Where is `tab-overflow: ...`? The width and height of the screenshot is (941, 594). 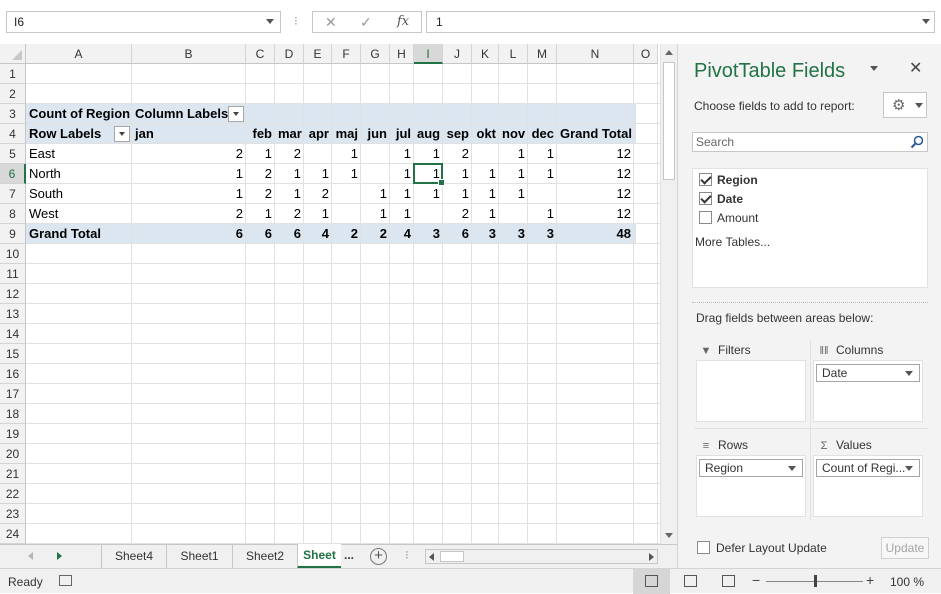
tab-overflow: ... is located at coordinates (349, 555).